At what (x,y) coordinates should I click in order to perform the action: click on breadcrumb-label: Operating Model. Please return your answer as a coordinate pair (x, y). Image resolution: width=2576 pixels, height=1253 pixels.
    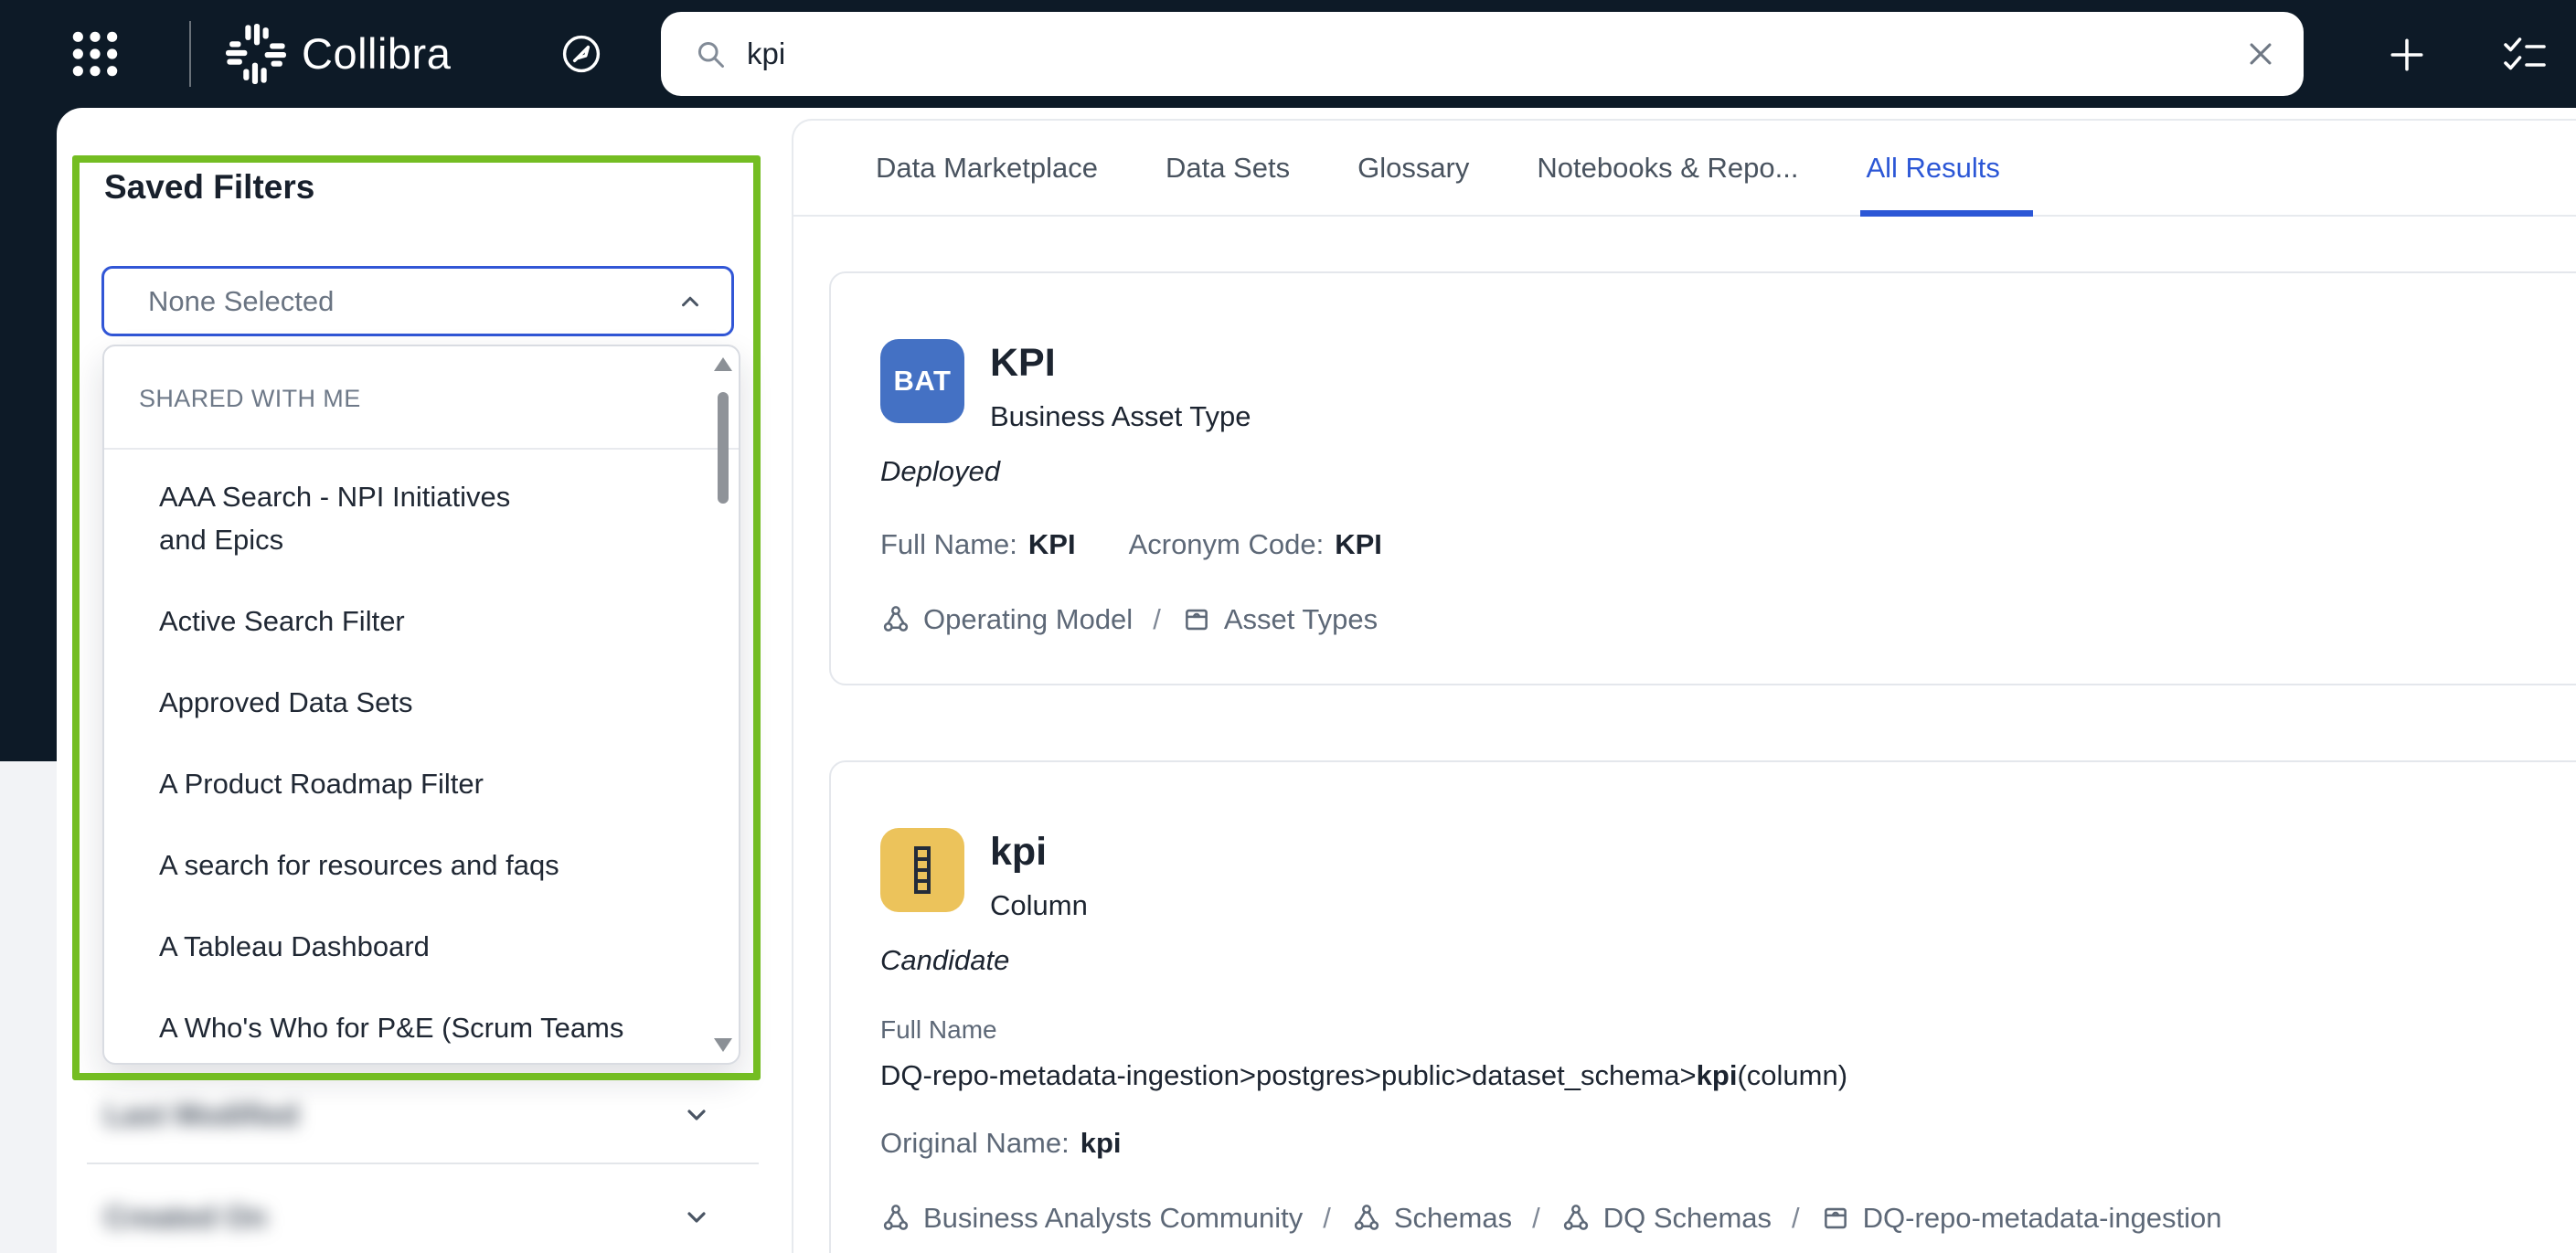
    Looking at the image, I should click on (1028, 619).